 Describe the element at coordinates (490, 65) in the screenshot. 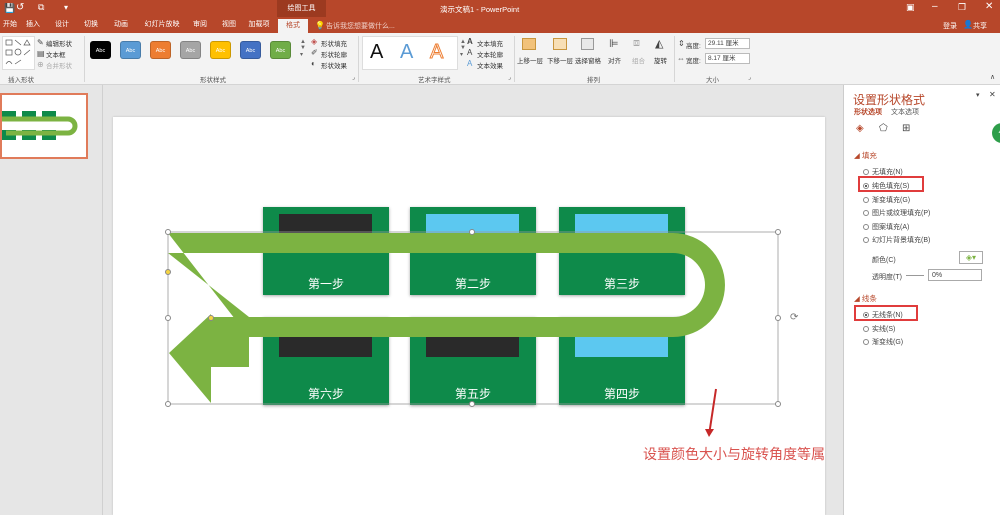

I see `text-effects-button: 文本效果` at that location.